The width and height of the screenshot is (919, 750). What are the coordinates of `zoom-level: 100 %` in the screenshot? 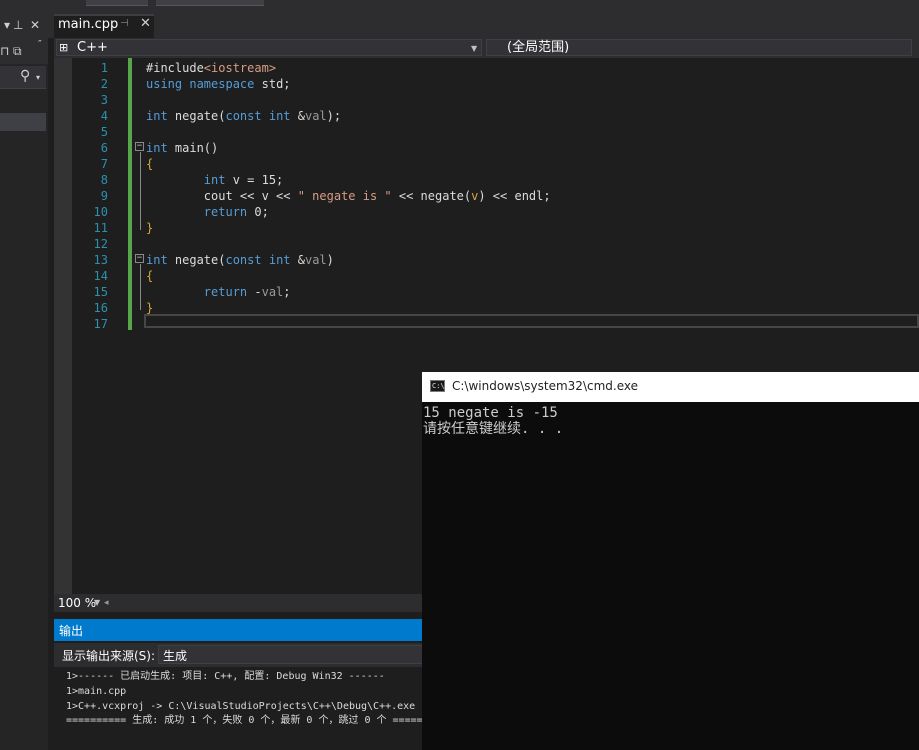 It's located at (77, 603).